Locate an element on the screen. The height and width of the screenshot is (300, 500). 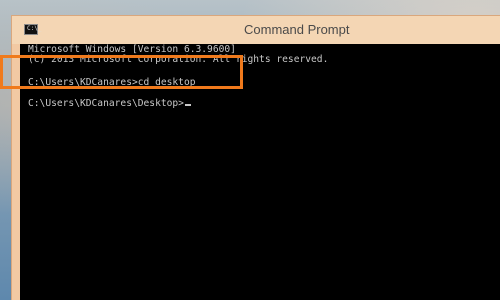
console-line-prompt: C:\Users\KDCanares\Desktop> is located at coordinates (109, 103).